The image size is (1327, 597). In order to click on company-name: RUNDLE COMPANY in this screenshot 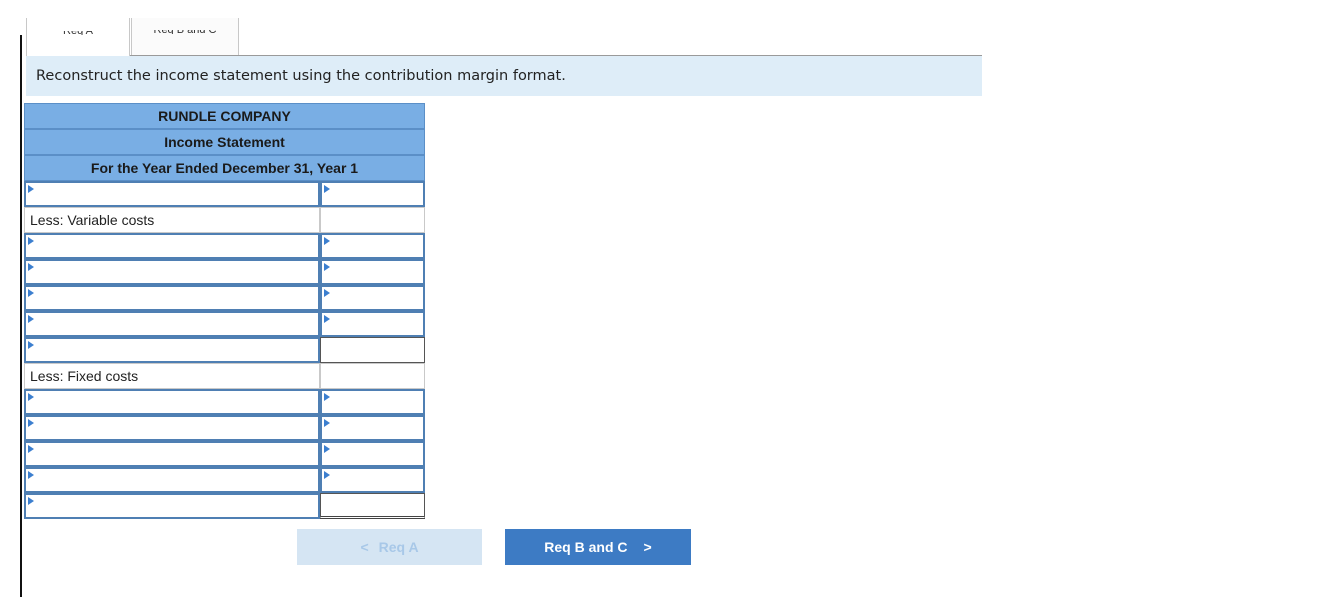, I will do `click(224, 116)`.